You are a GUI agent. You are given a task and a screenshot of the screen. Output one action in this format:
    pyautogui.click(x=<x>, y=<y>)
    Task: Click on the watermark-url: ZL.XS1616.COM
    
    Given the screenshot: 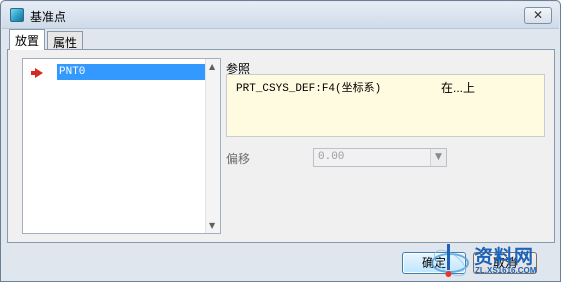 What is the action you would take?
    pyautogui.click(x=506, y=270)
    